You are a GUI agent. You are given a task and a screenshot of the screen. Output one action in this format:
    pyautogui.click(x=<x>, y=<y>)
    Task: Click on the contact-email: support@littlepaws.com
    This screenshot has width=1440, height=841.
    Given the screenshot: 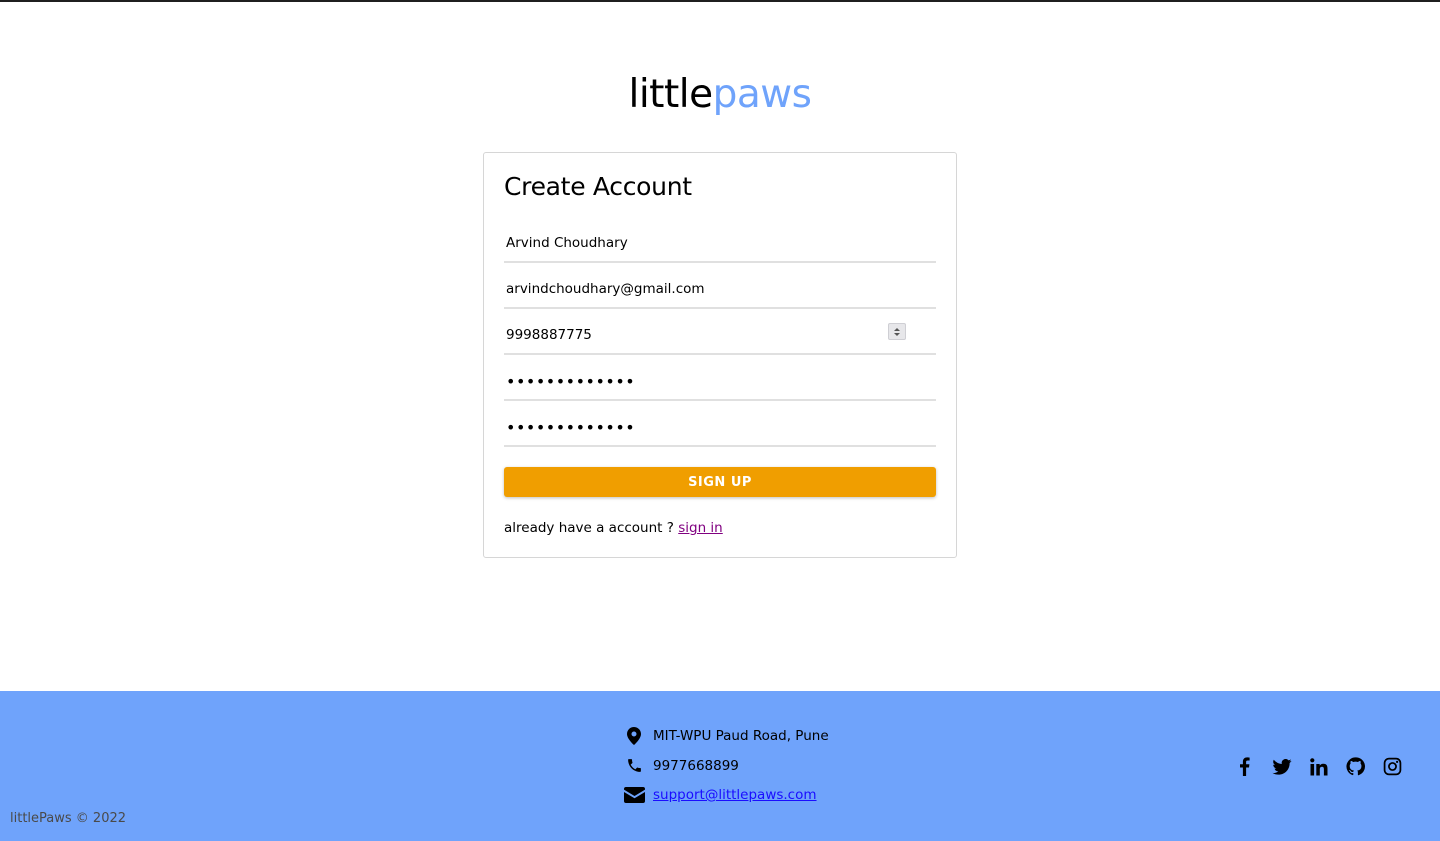 What is the action you would take?
    pyautogui.click(x=720, y=795)
    